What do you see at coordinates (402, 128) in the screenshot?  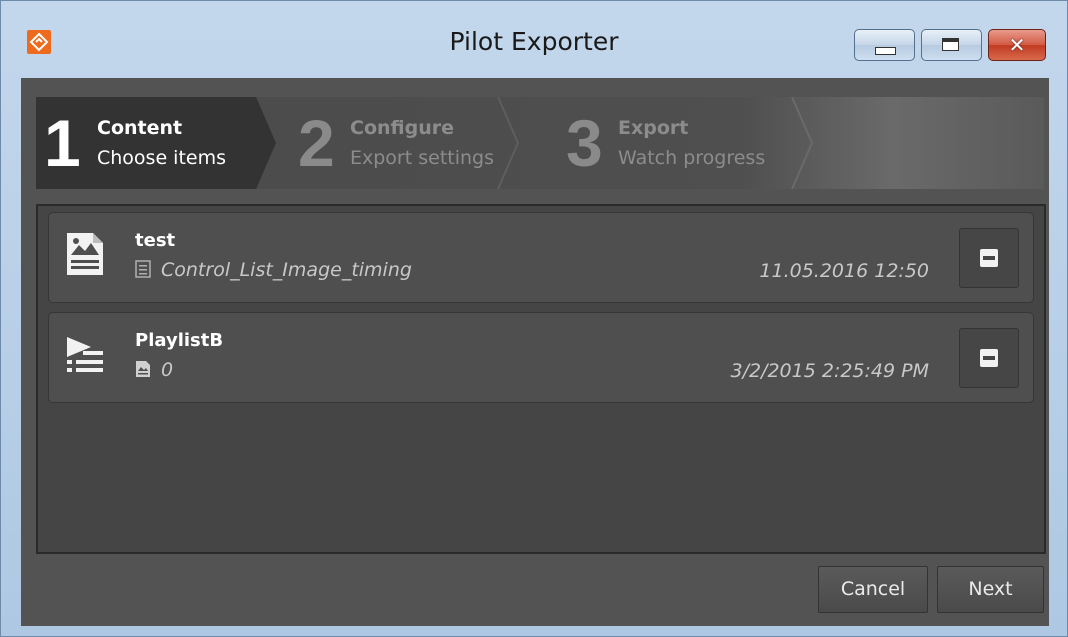 I see `step-title: Configure` at bounding box center [402, 128].